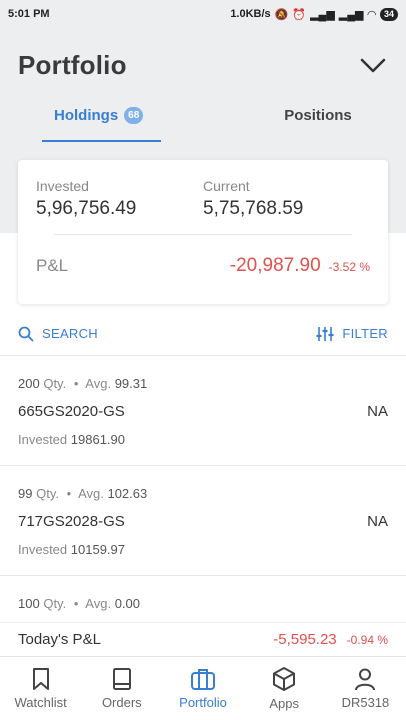 This screenshot has width=406, height=720. I want to click on holding-avg: 99.31, so click(131, 383).